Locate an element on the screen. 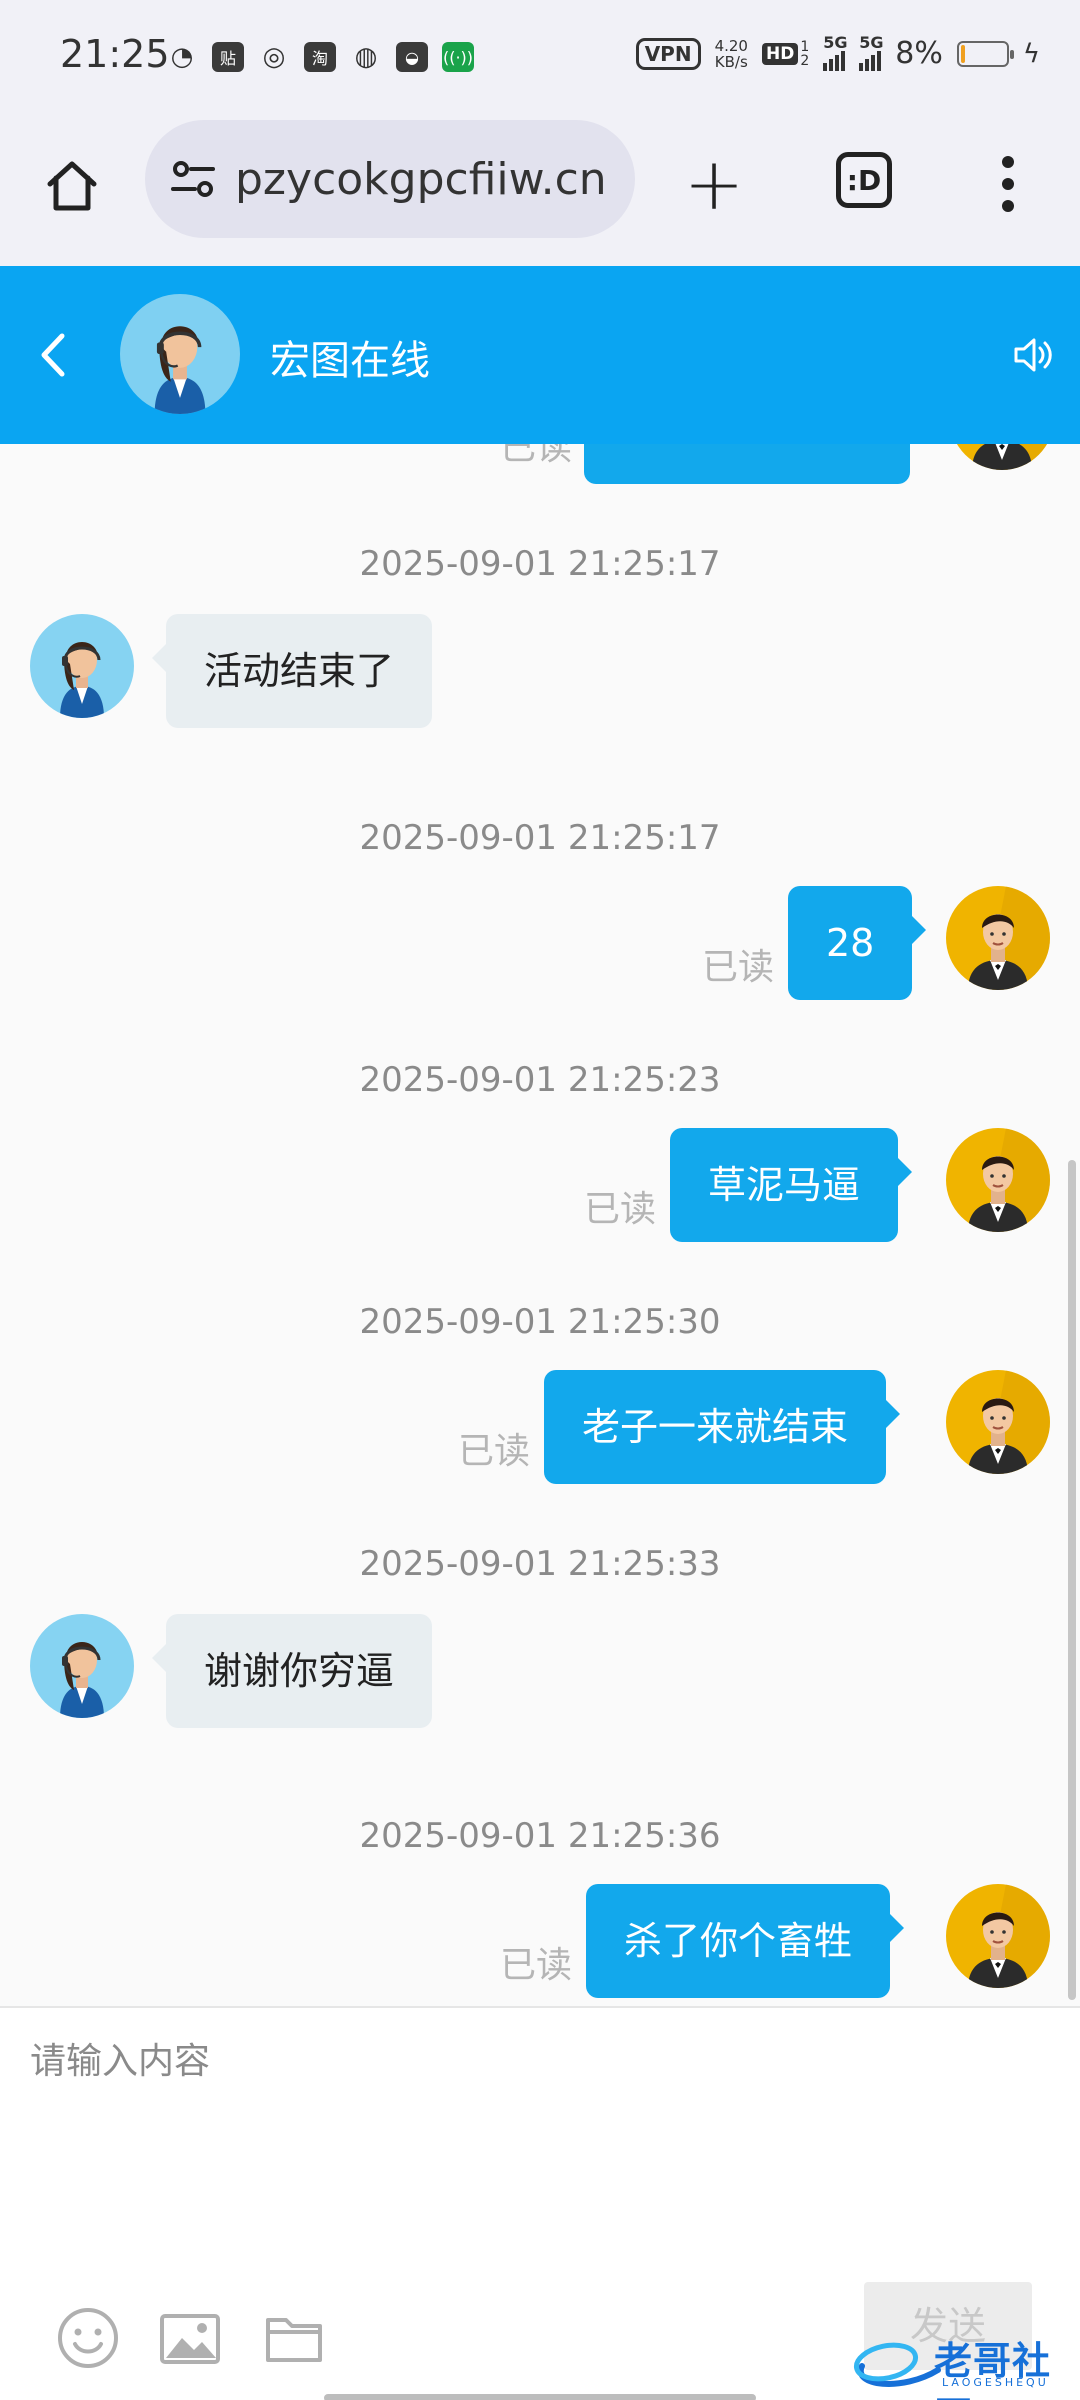 The width and height of the screenshot is (1080, 2400). signal-icon-2: 5G is located at coordinates (871, 52).